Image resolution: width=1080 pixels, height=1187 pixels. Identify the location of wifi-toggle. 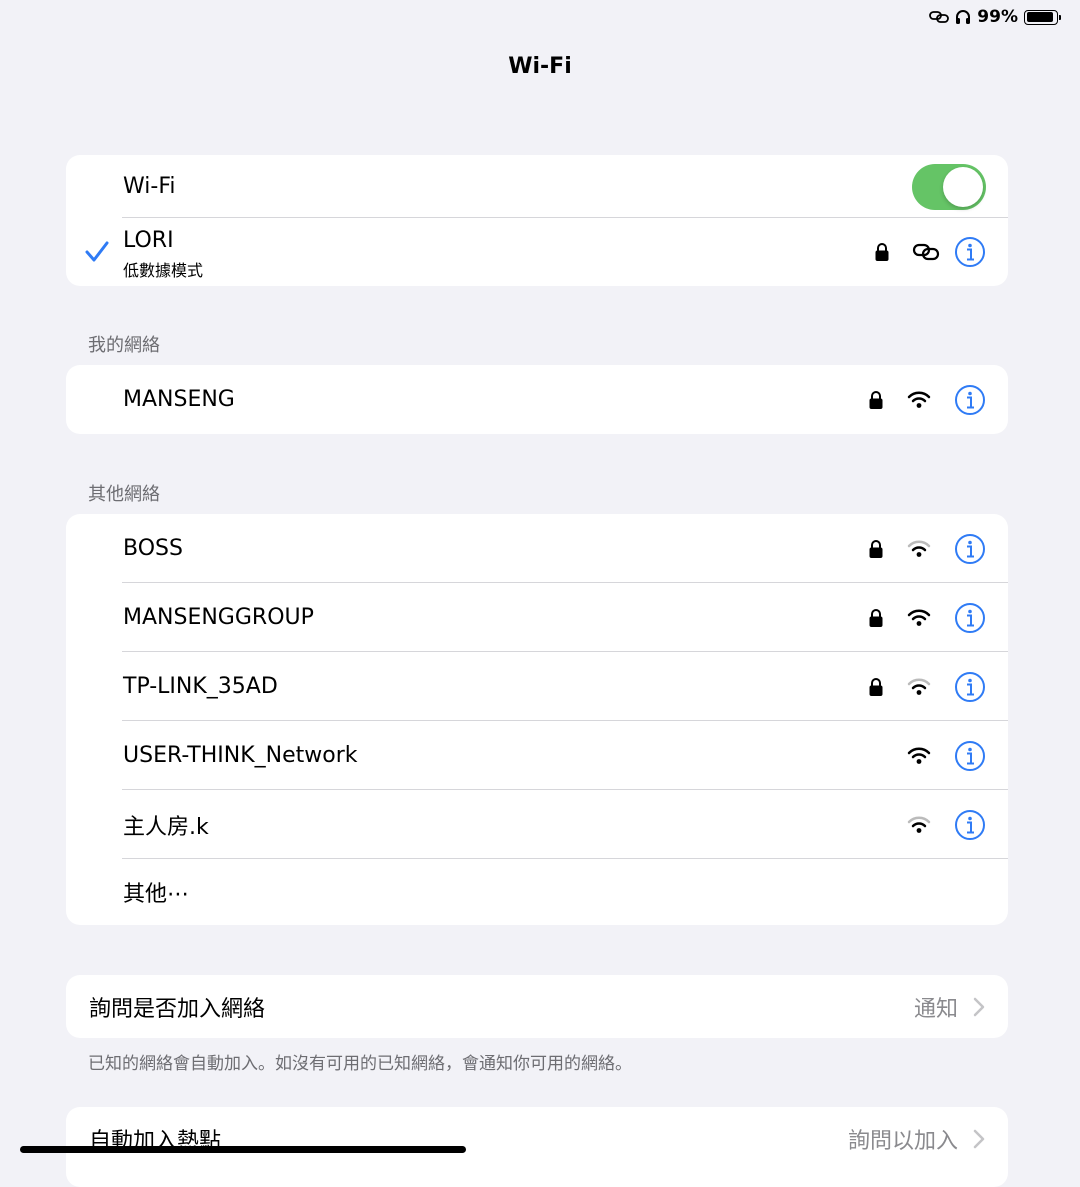
(949, 186).